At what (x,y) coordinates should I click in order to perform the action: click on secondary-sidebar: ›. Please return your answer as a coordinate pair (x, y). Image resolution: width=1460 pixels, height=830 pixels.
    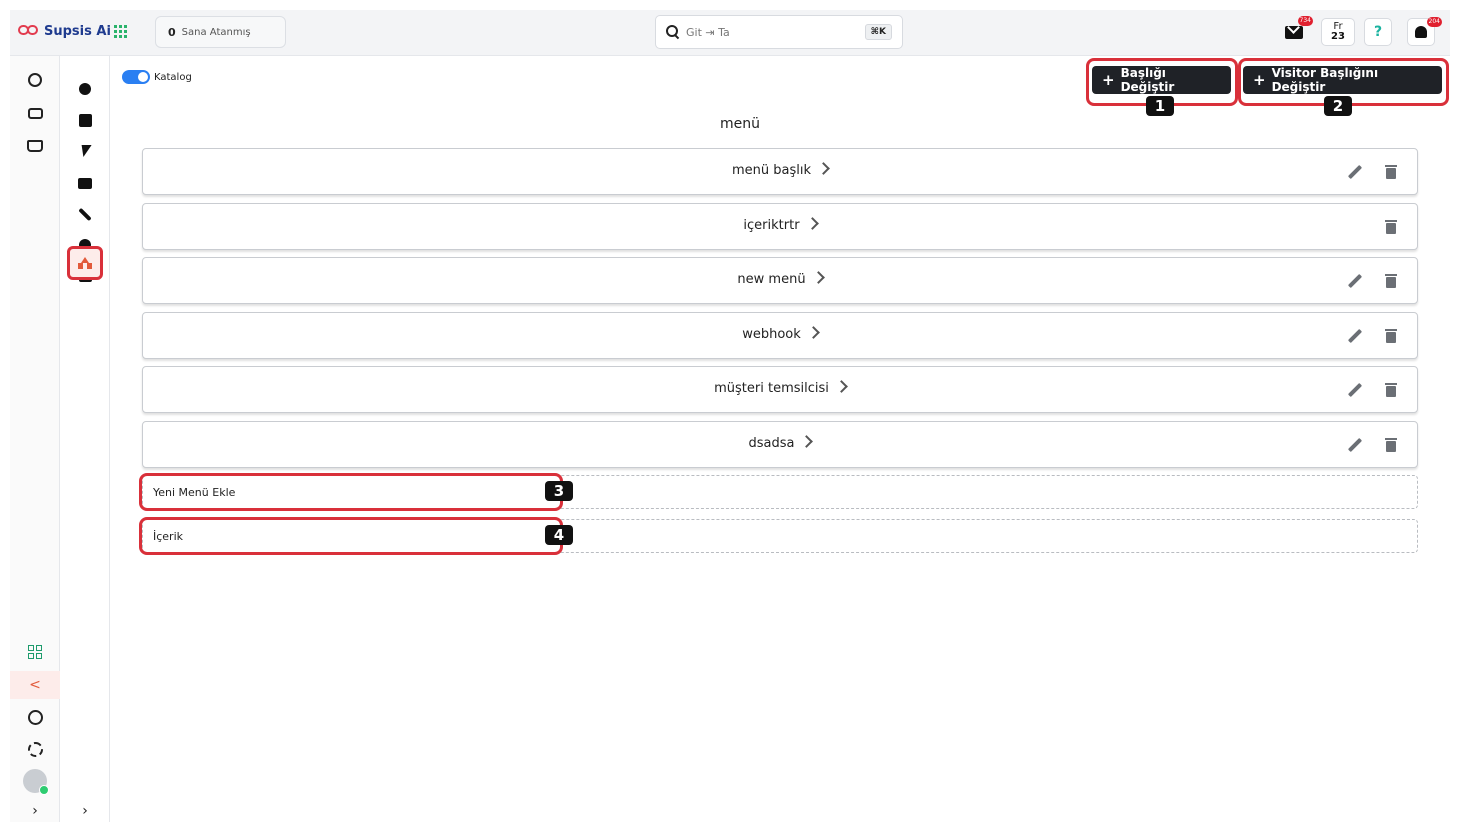
    Looking at the image, I should click on (85, 439).